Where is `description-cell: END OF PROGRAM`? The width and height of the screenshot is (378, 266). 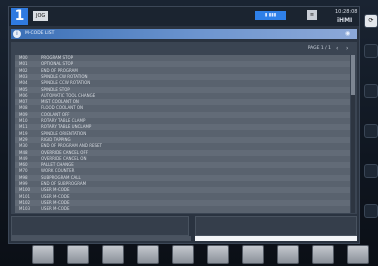
description-cell: END OF PROGRAM is located at coordinates (59, 70).